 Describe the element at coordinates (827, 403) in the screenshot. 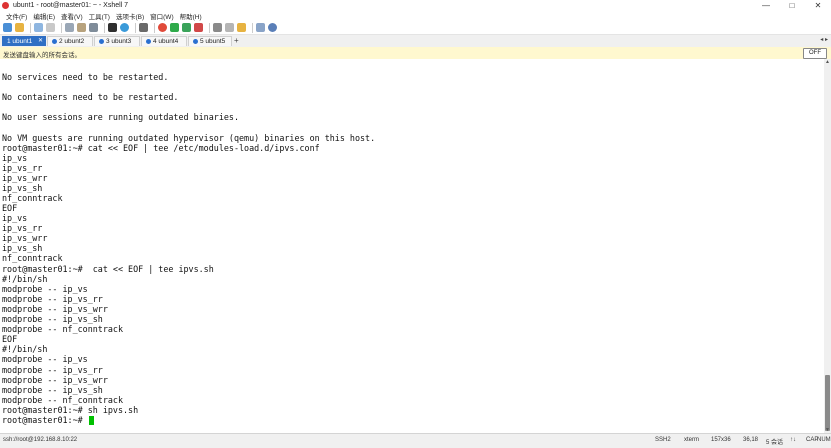

I see `scrollbar-thumb` at that location.